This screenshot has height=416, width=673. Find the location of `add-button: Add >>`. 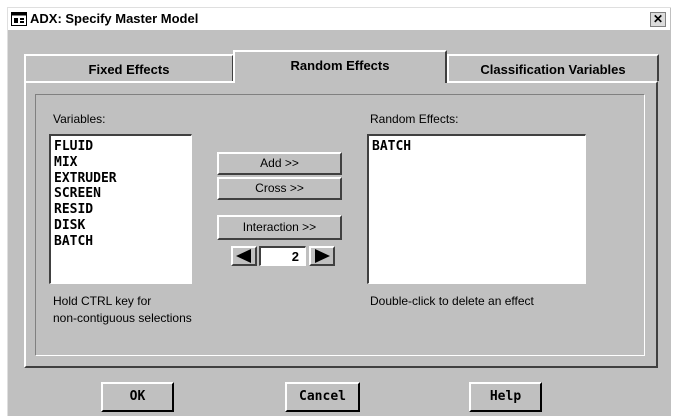

add-button: Add >> is located at coordinates (279, 163).